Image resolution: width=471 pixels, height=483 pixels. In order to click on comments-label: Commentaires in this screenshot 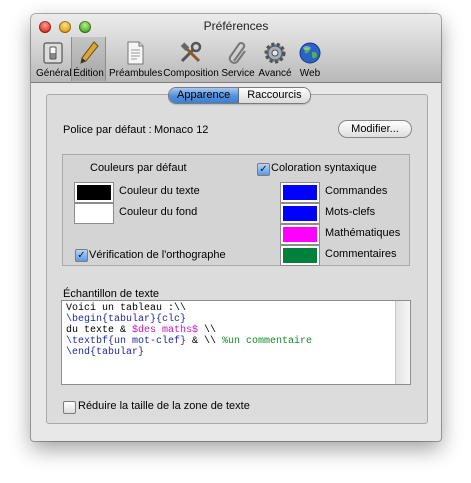, I will do `click(361, 254)`.